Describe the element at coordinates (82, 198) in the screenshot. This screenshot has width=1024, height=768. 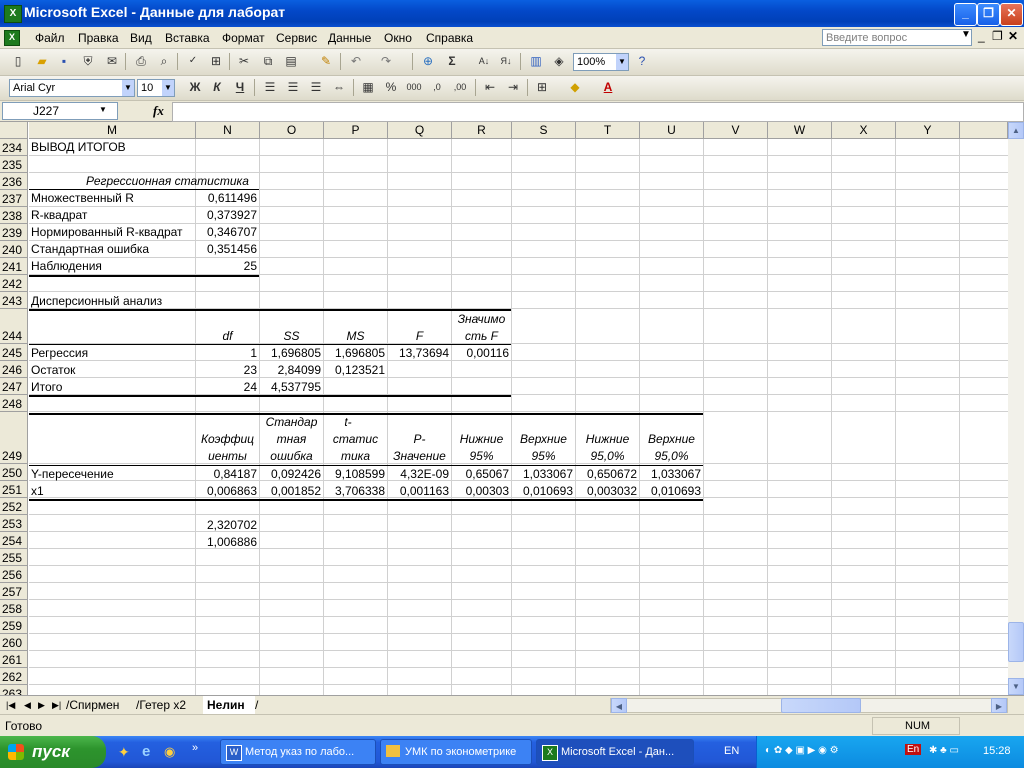
I see `stat-label: Множественный R` at that location.